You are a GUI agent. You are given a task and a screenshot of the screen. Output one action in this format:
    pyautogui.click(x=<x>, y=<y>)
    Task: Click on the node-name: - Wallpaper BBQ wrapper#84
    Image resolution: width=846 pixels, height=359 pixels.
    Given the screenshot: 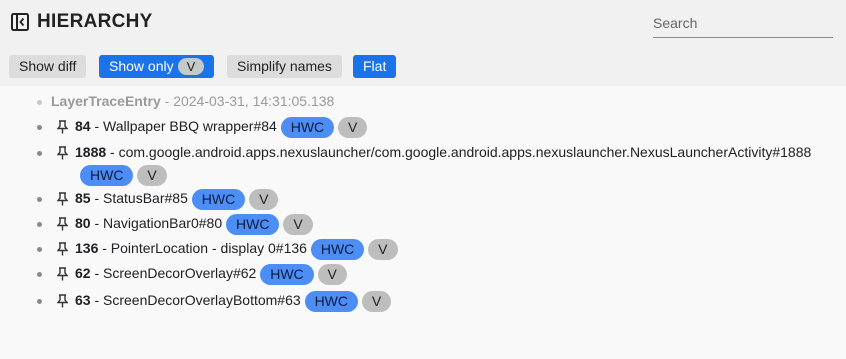 What is the action you would take?
    pyautogui.click(x=183, y=126)
    